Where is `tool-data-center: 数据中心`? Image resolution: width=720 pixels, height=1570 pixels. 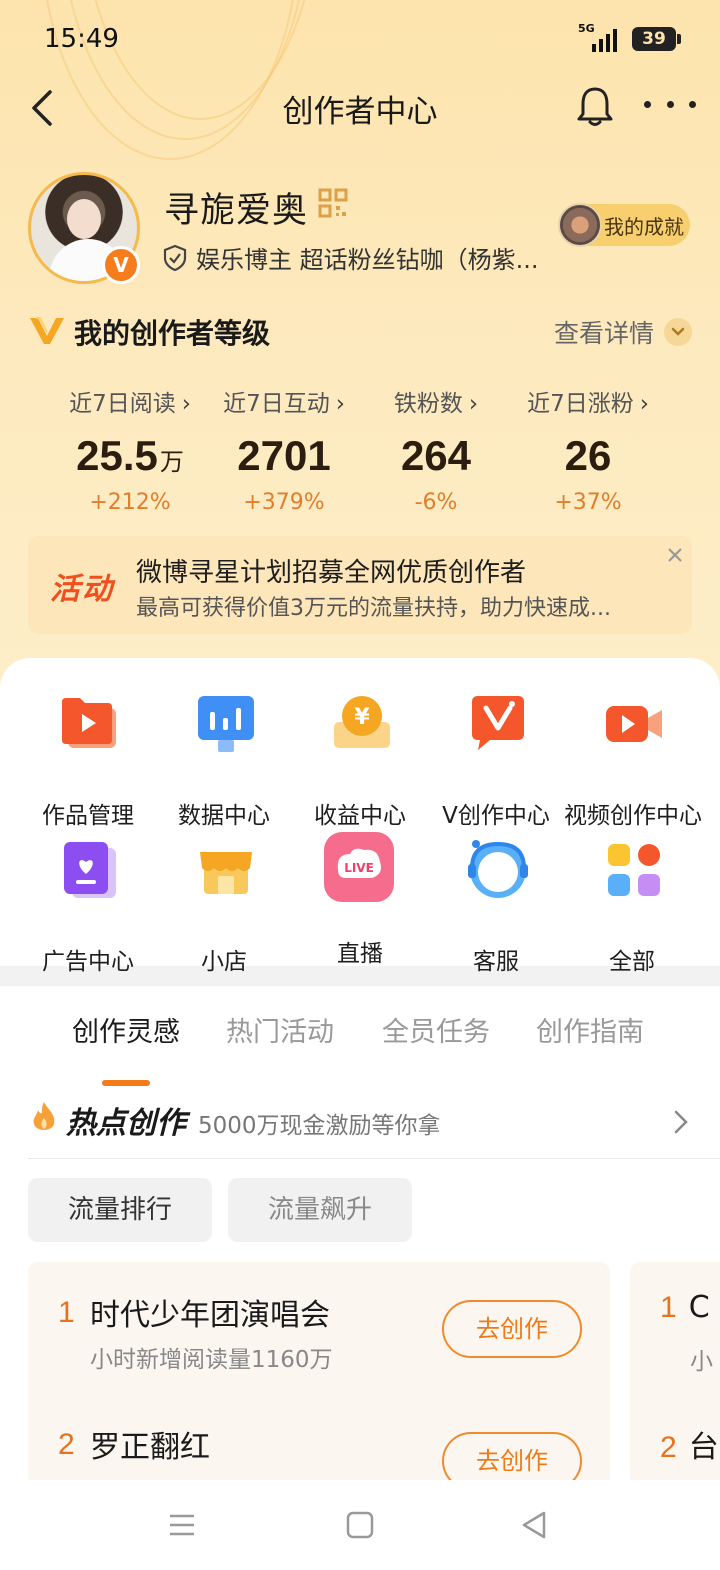
tool-data-center: 数据中心 is located at coordinates (224, 760).